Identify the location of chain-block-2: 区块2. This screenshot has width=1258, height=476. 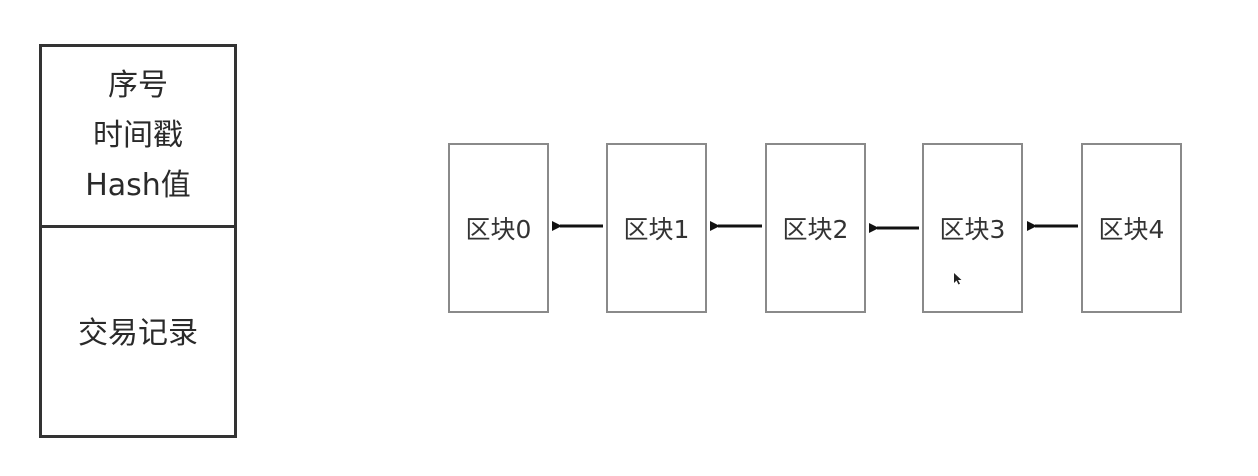
(815, 228).